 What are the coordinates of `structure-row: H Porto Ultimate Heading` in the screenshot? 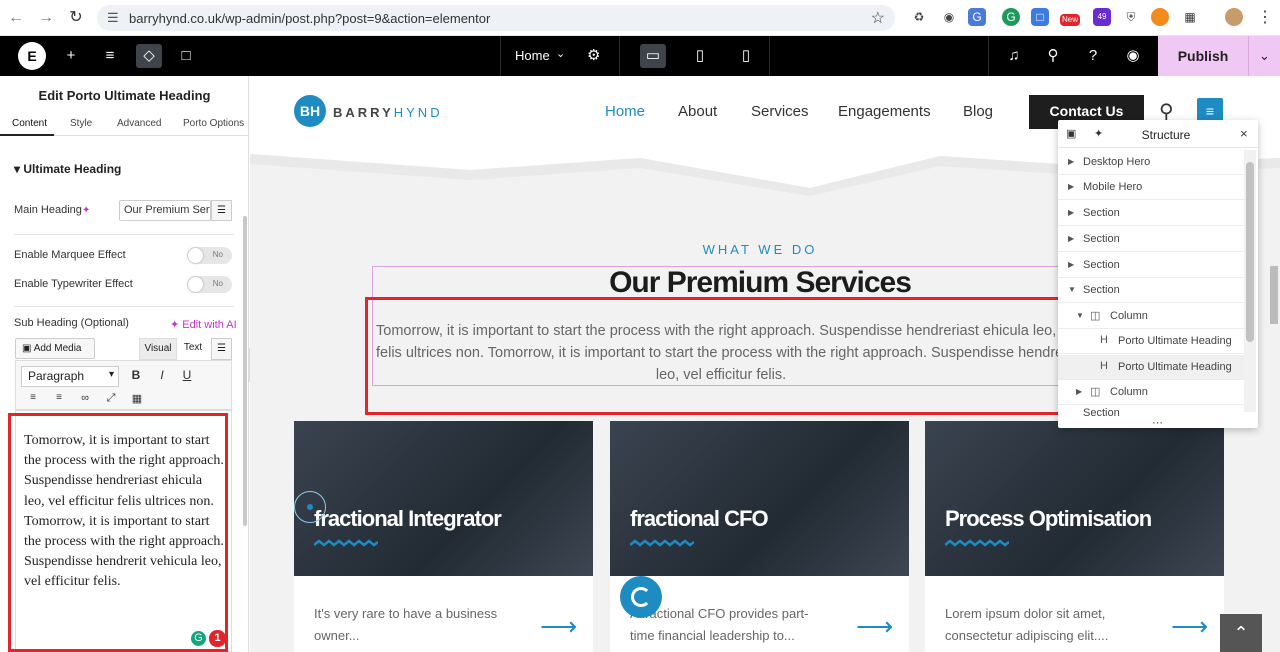 It's located at (1152, 341).